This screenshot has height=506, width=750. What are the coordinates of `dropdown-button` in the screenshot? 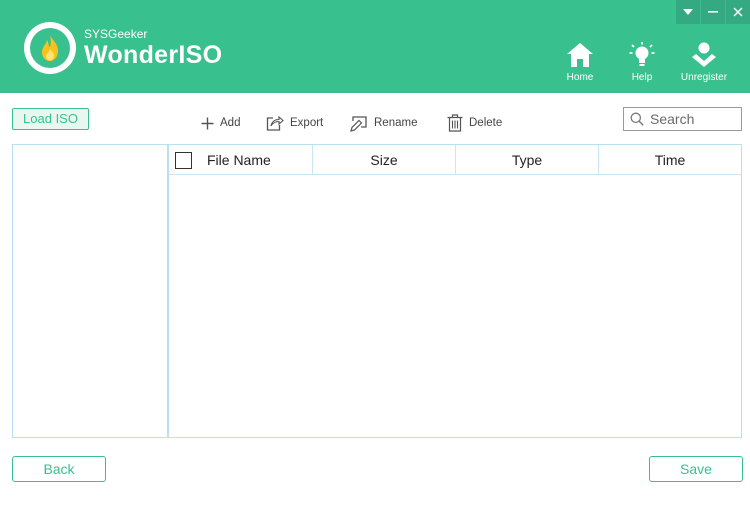 It's located at (688, 12).